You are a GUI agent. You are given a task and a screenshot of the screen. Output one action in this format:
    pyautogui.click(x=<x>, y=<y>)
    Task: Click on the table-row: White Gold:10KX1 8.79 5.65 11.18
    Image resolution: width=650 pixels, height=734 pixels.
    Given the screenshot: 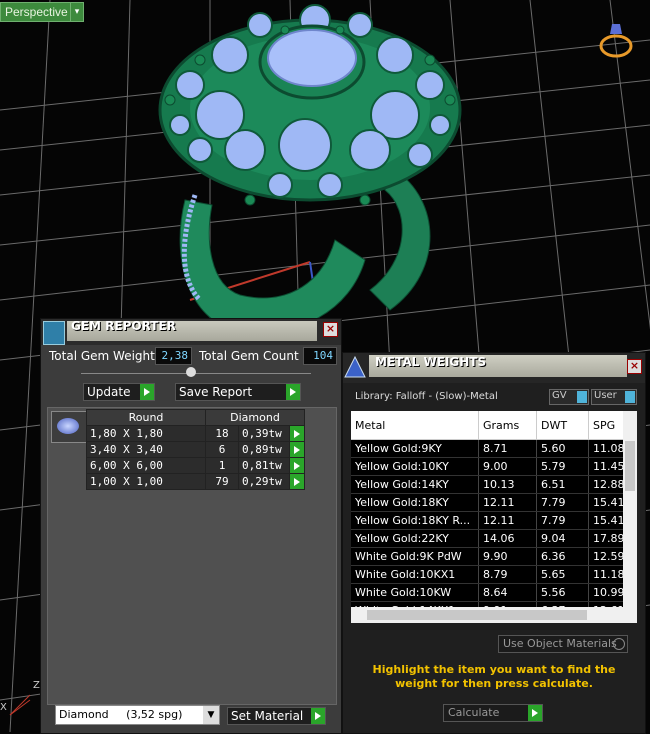 What is the action you would take?
    pyautogui.click(x=493, y=574)
    